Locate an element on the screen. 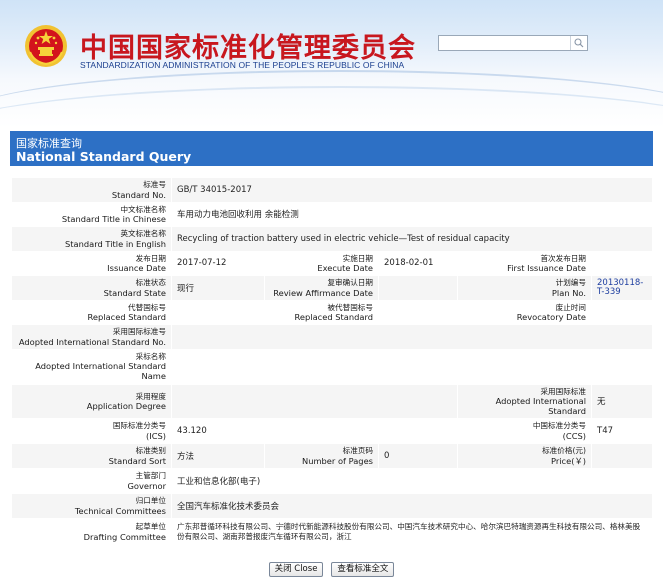 The width and height of the screenshot is (663, 583). issuance-date-value: 2017-07-12 is located at coordinates (218, 263).